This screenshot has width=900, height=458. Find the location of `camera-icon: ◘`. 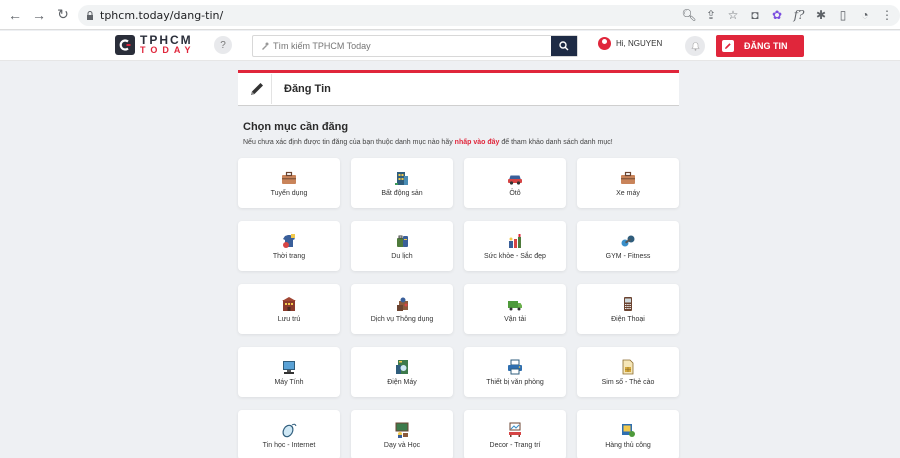

camera-icon: ◘ is located at coordinates (755, 15).